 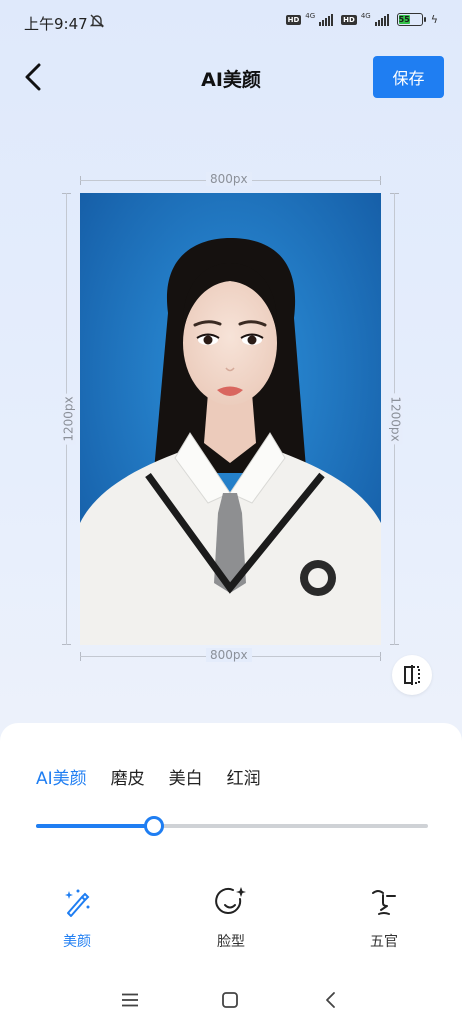 I want to click on compare-icon, so click(x=412, y=675).